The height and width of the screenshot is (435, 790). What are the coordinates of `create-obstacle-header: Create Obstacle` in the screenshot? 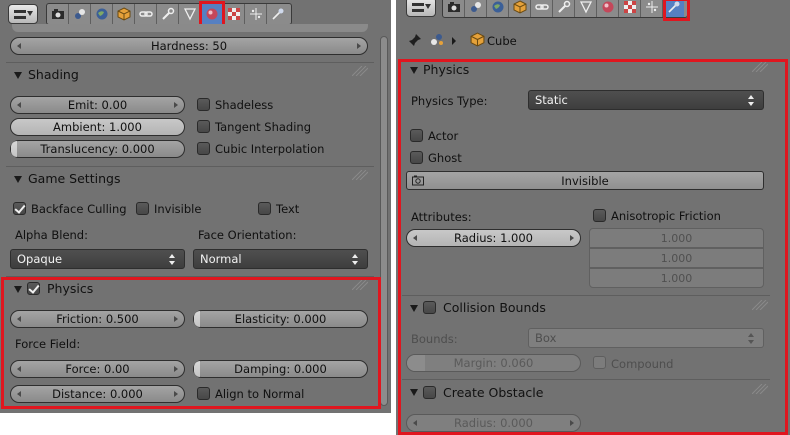 It's located at (493, 393).